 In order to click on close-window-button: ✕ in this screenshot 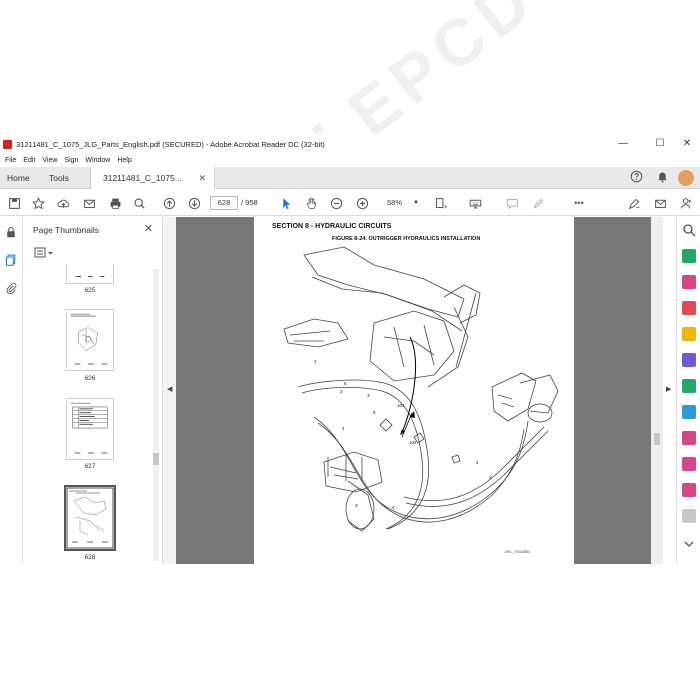, I will do `click(686, 144)`.